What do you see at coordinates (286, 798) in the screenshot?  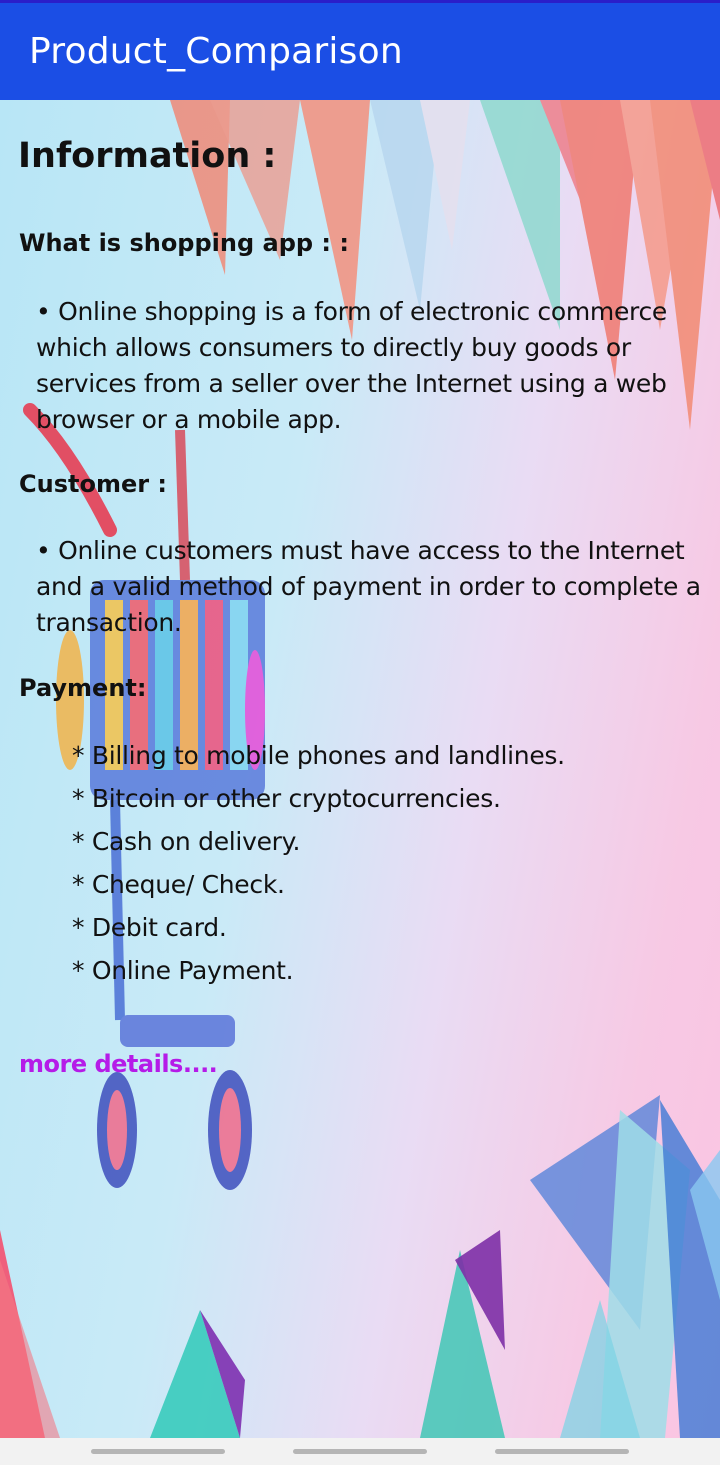 I see `list-item: * Bitcoin or other cryptocurrencies.` at bounding box center [286, 798].